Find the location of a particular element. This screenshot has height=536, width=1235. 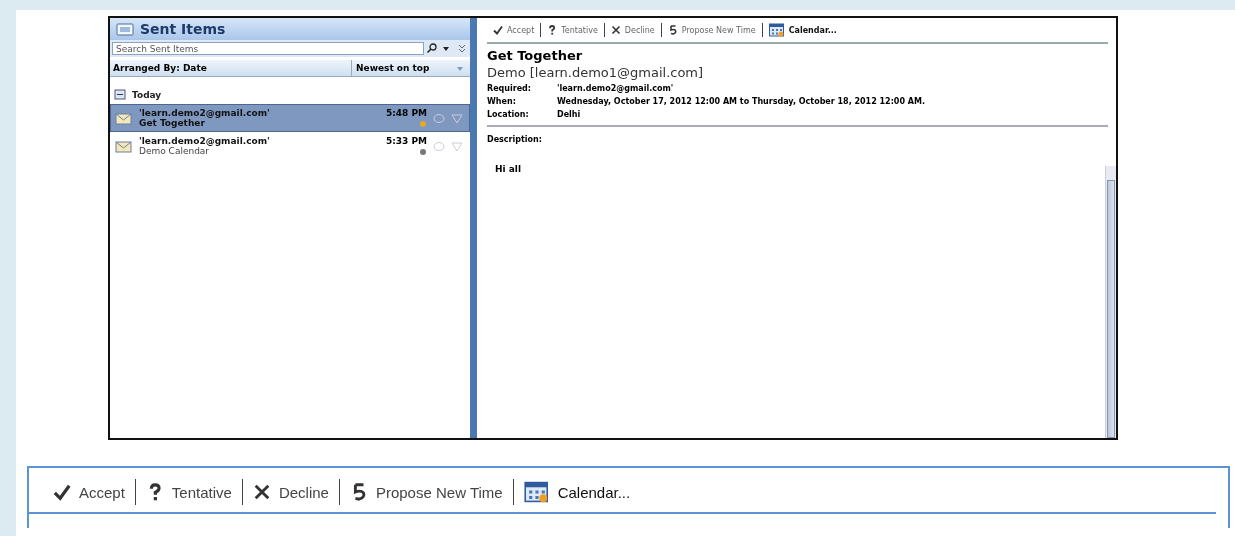

description-label: Description: is located at coordinates (515, 139).